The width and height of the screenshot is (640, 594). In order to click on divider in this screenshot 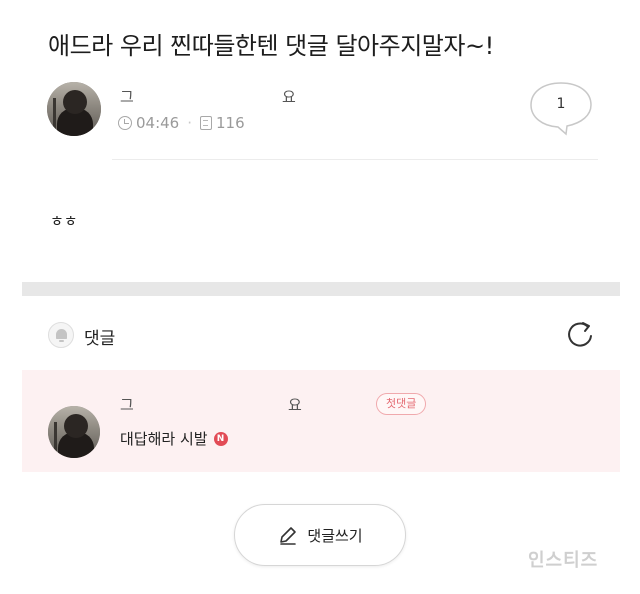, I will do `click(355, 159)`.